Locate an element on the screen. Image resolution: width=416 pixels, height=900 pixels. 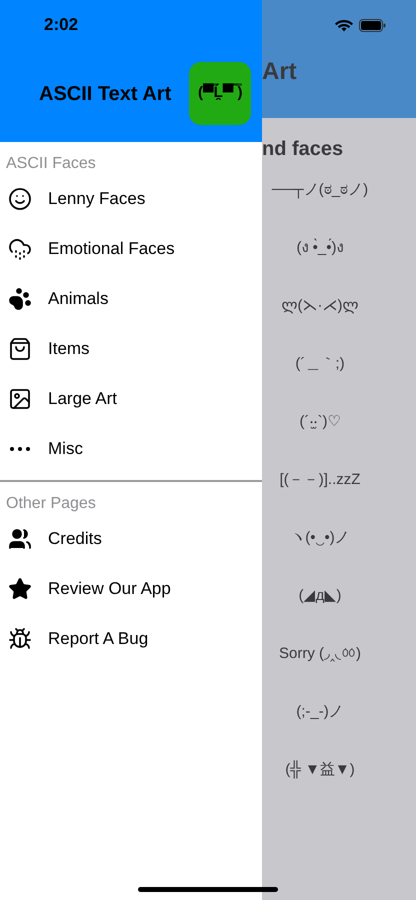
rain-cloud-icon is located at coordinates (20, 249).